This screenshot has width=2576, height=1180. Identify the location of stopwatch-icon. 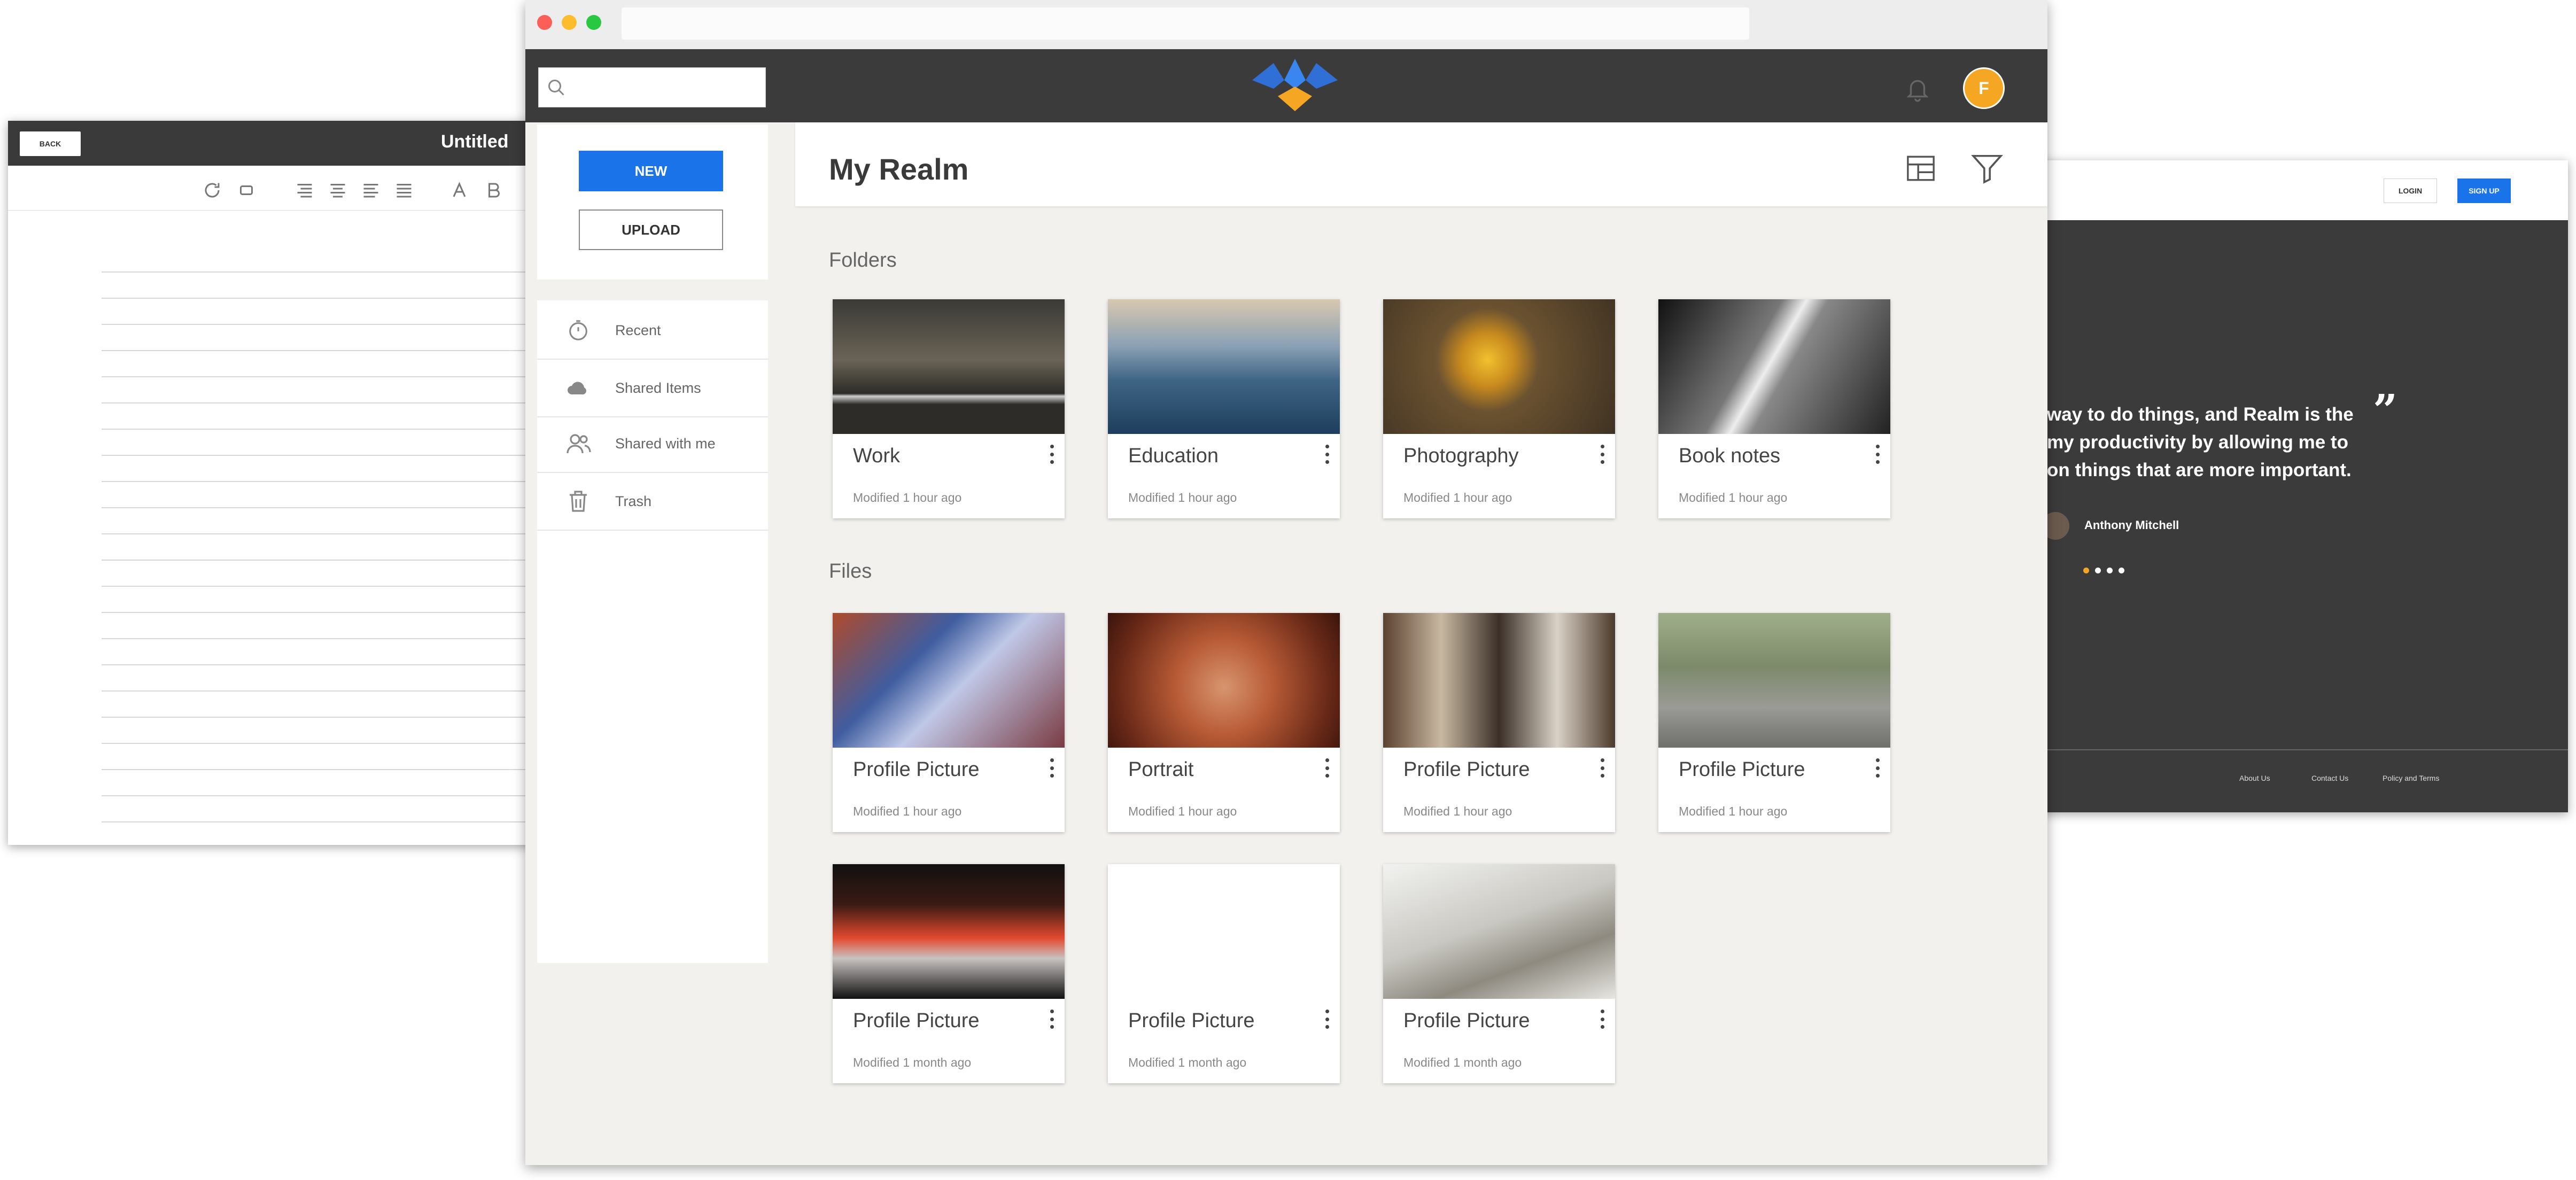
(578, 331).